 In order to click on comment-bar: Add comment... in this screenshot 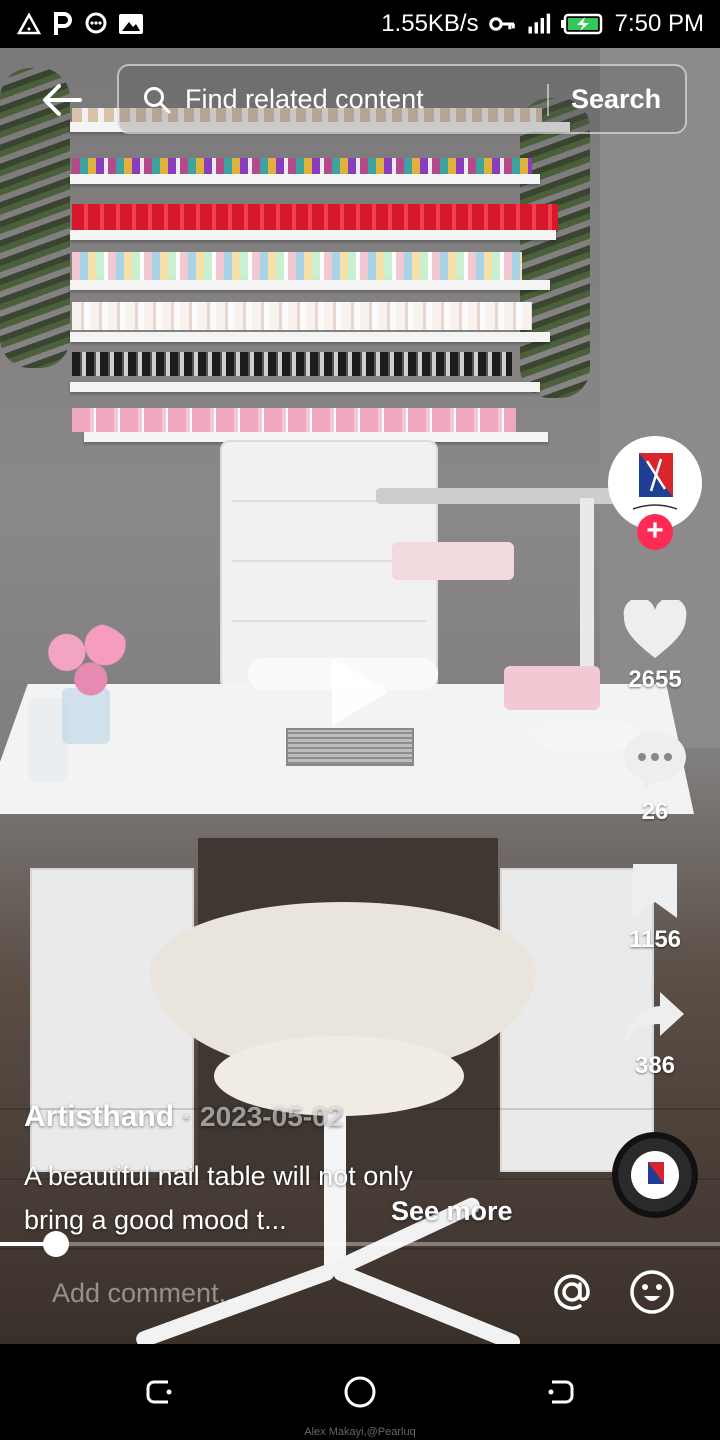, I will do `click(360, 1299)`.